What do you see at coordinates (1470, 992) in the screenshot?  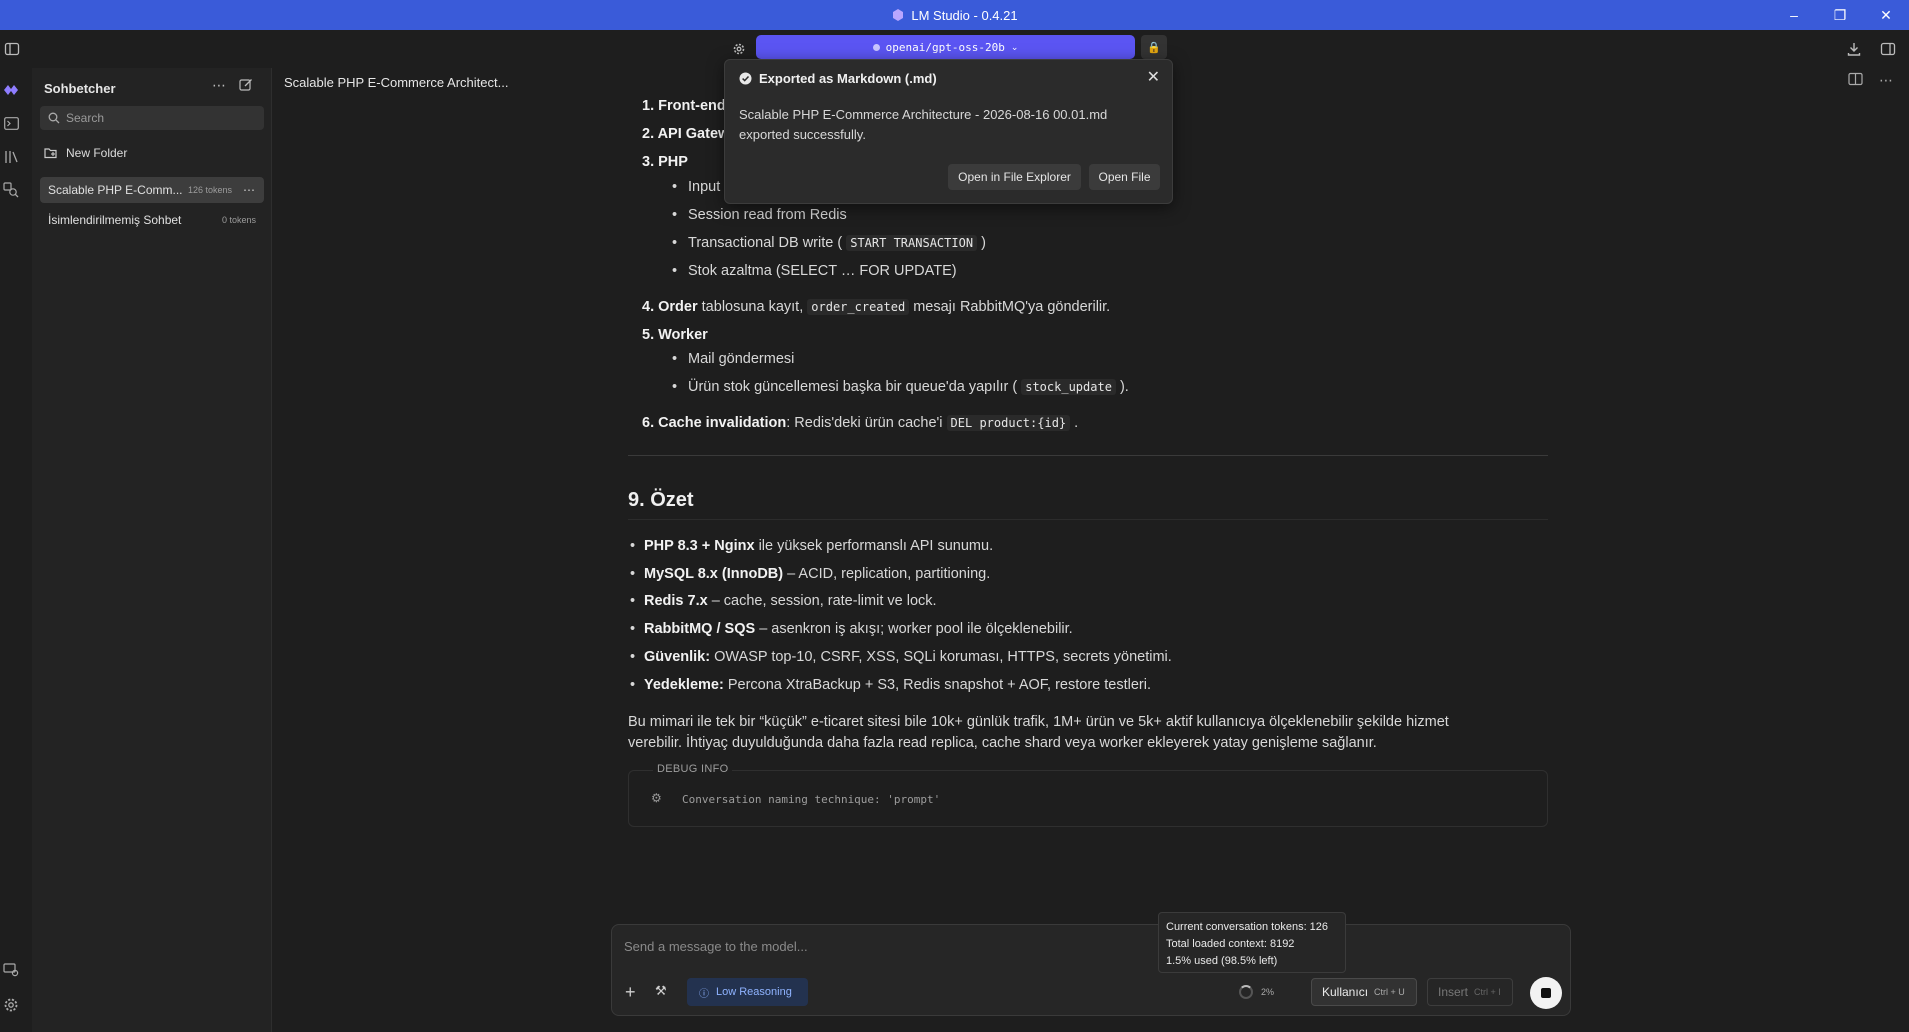 I see `insert-button: Insert Ctrl + I` at bounding box center [1470, 992].